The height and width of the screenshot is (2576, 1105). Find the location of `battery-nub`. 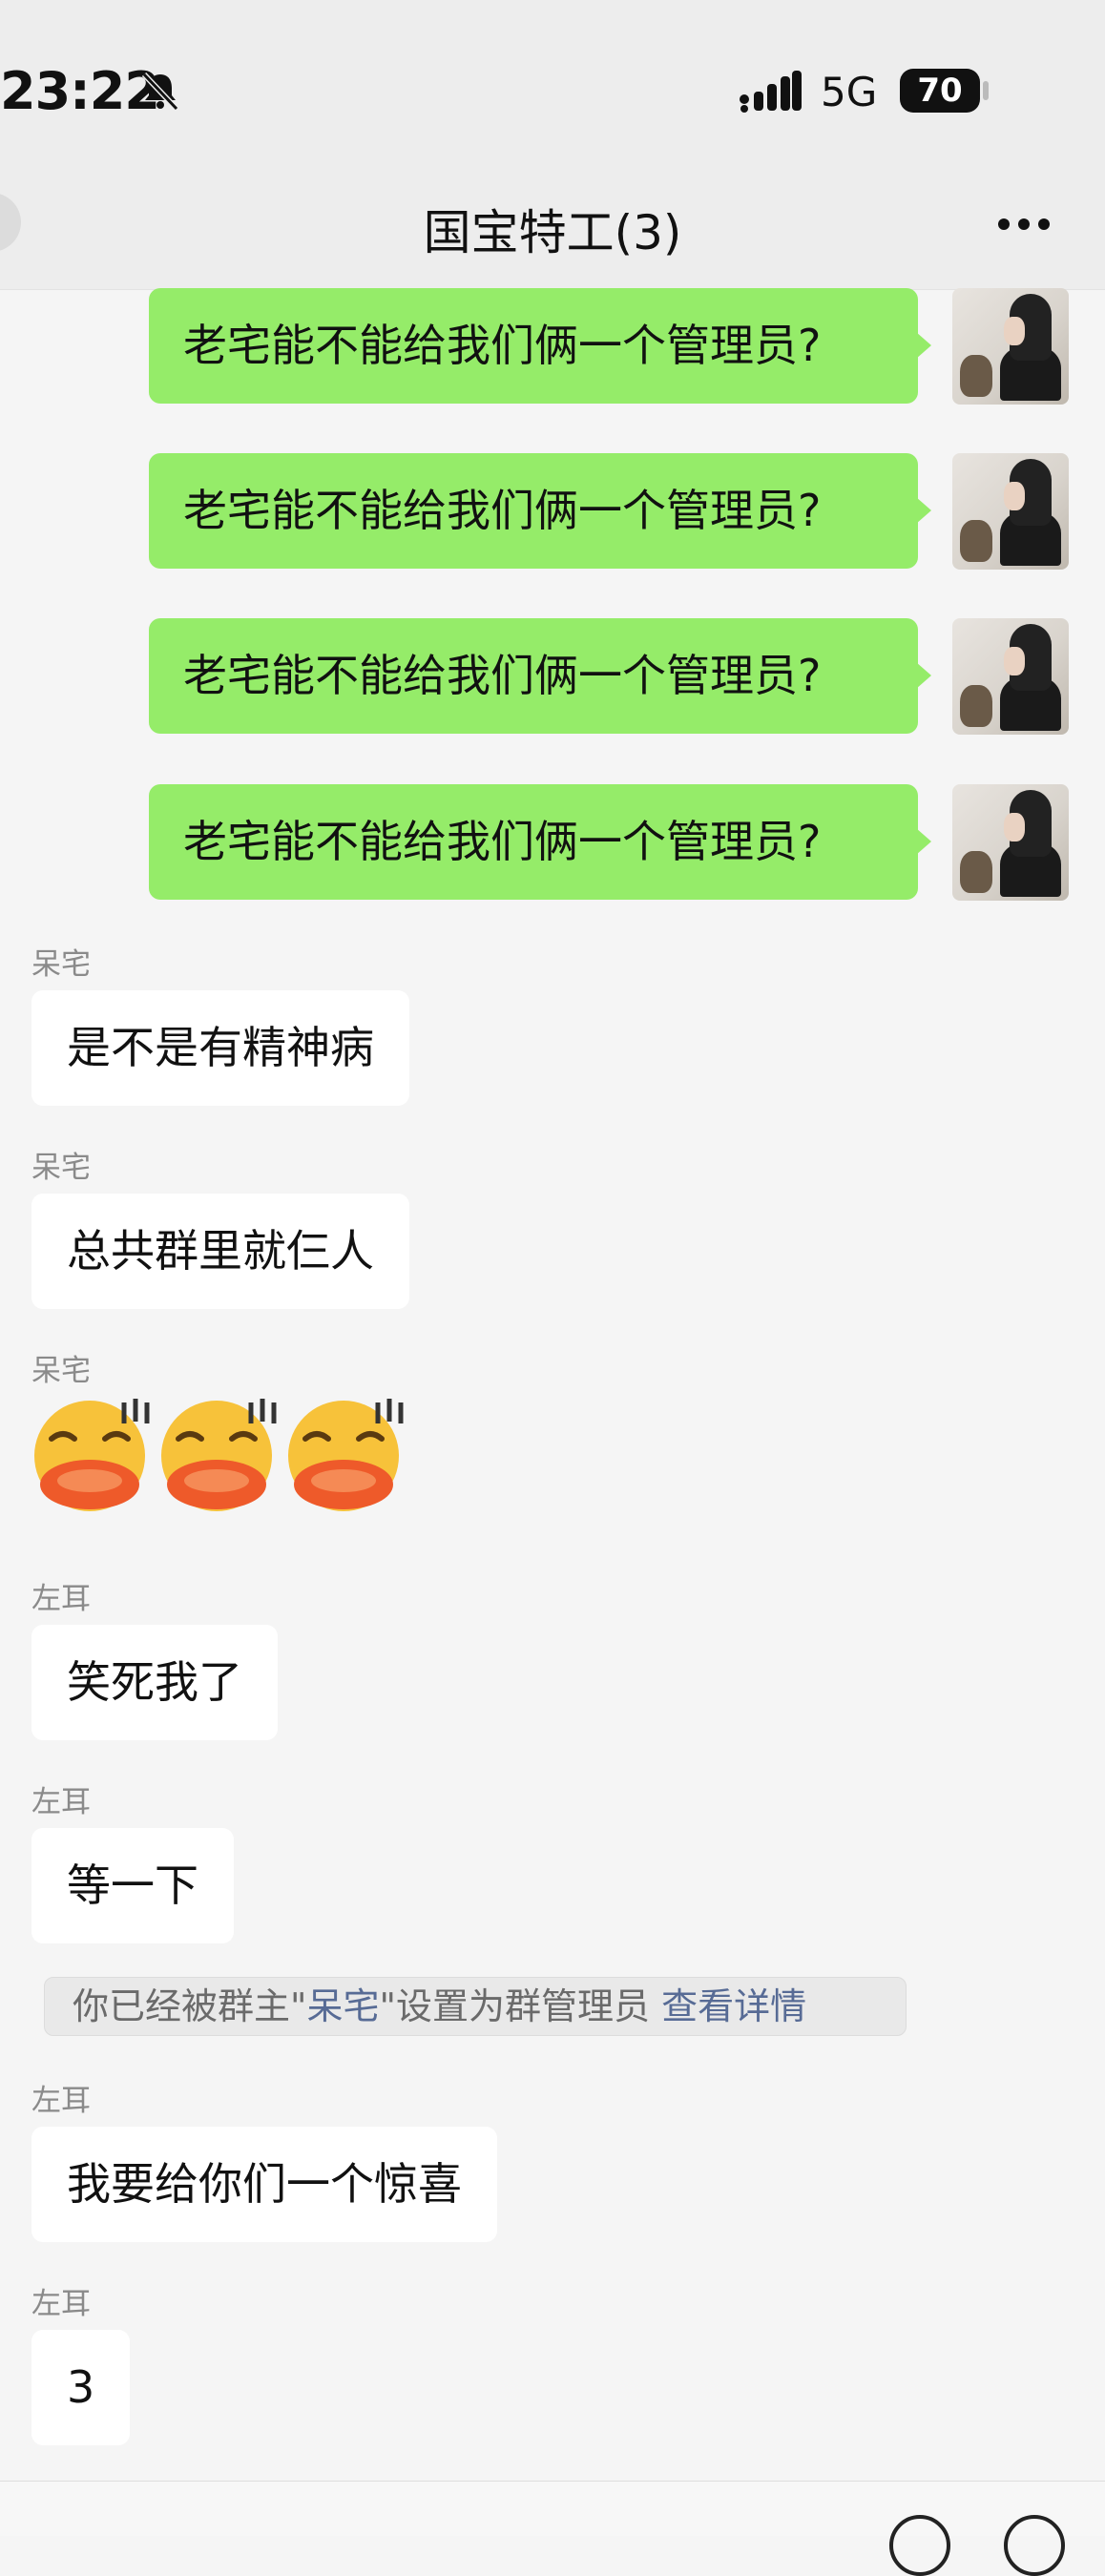

battery-nub is located at coordinates (986, 90).